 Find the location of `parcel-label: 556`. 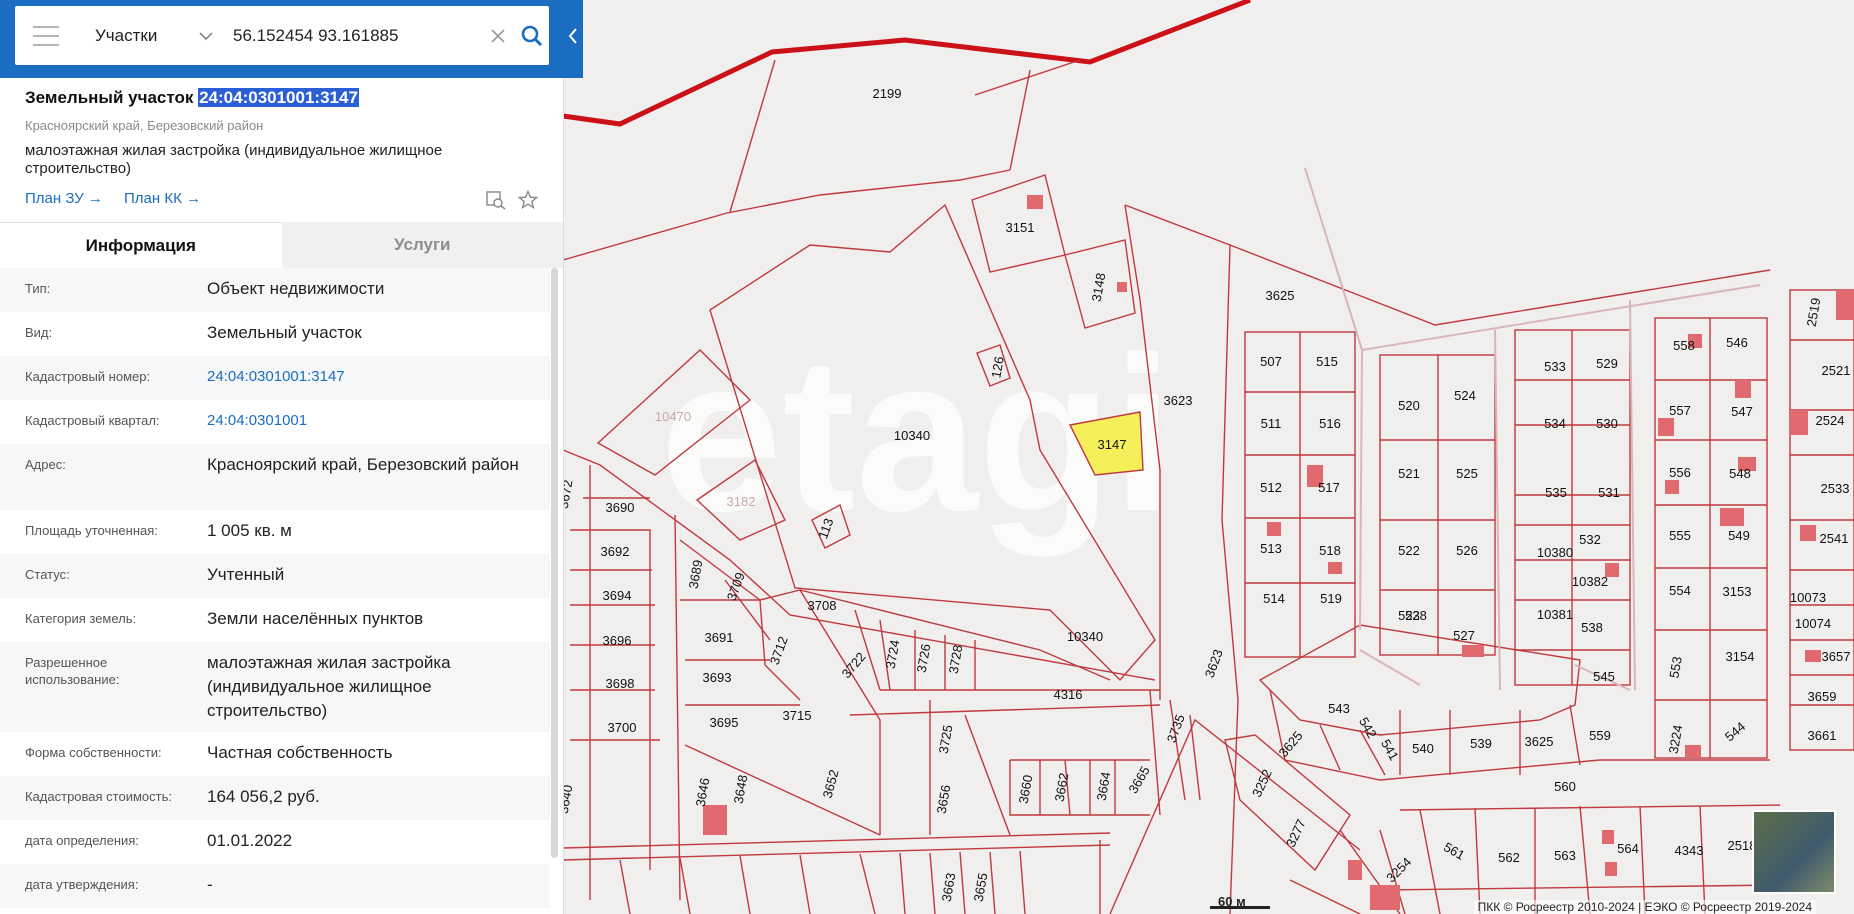

parcel-label: 556 is located at coordinates (1680, 472).